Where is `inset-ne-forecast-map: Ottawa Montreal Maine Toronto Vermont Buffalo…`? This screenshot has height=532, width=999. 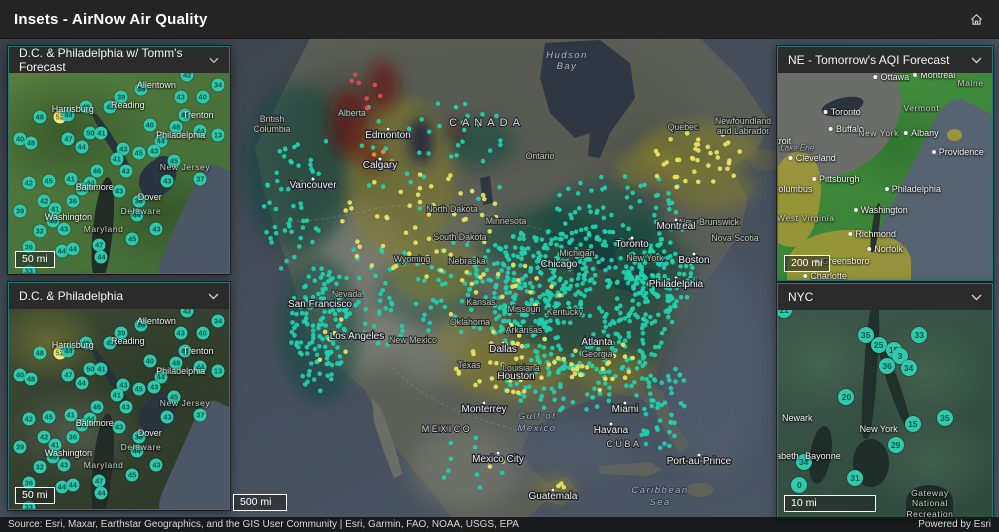 inset-ne-forecast-map: Ottawa Montreal Maine Toronto Vermont Buffalo… is located at coordinates (885, 176).